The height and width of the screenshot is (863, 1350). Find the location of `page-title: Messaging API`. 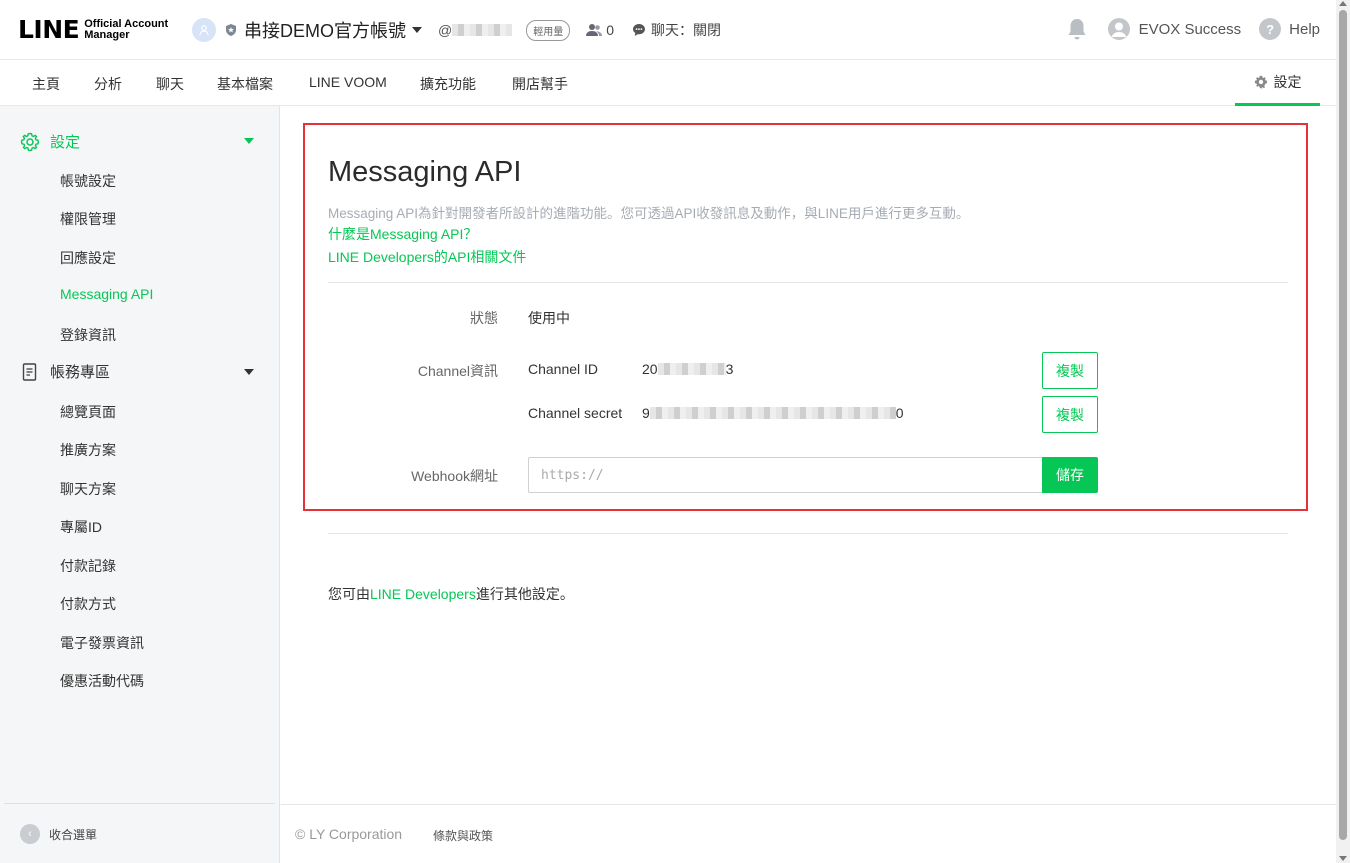

page-title: Messaging API is located at coordinates (425, 172).